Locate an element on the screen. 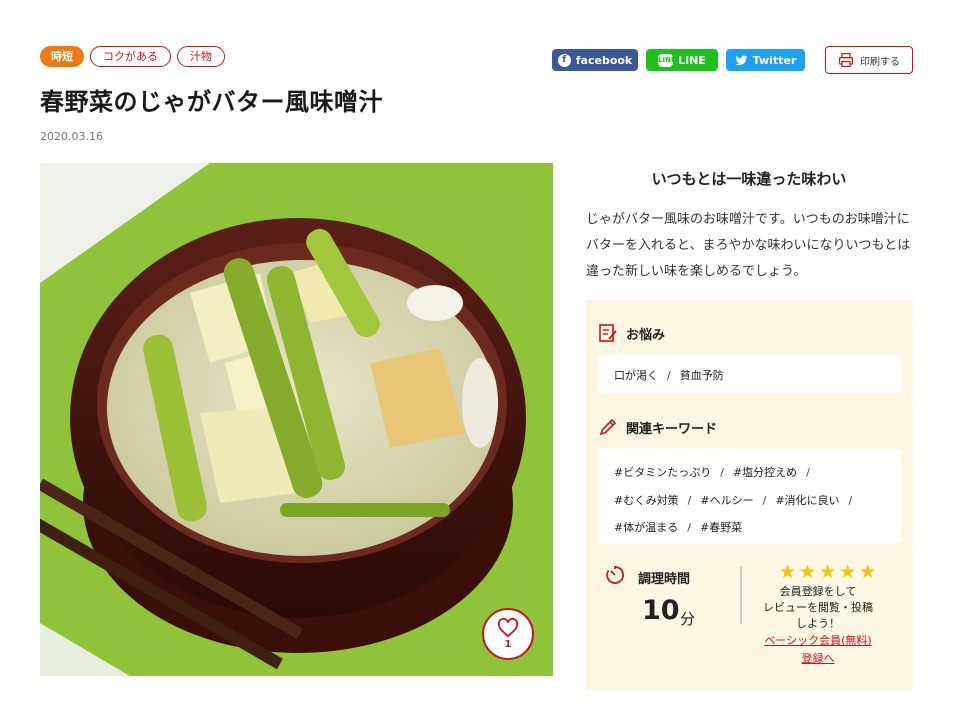  recipe-tags: 時短 コクがある 汁物 is located at coordinates (132, 56).